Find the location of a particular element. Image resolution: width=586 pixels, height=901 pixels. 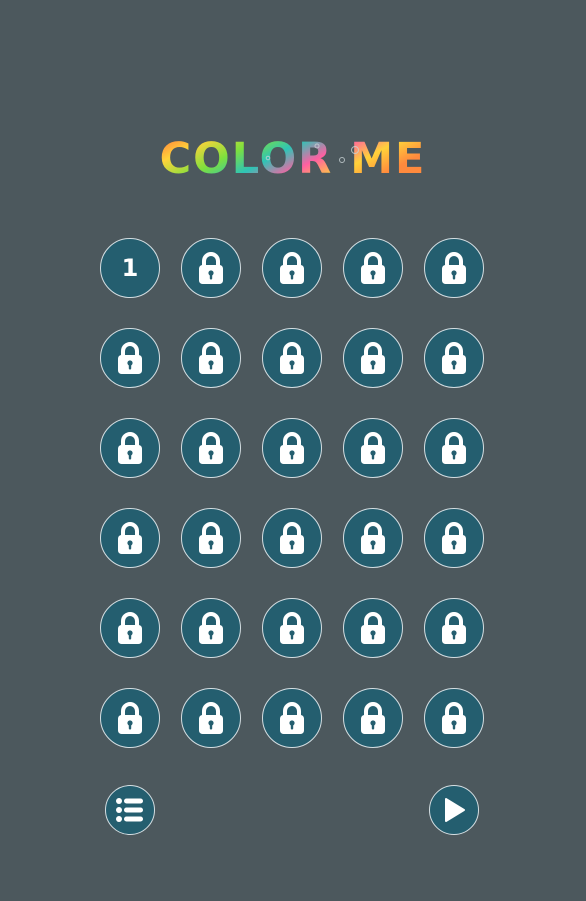

play-button is located at coordinates (454, 810).